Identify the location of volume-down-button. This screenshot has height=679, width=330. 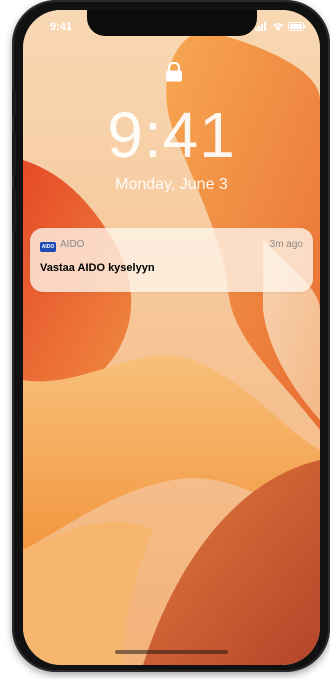
(14, 210).